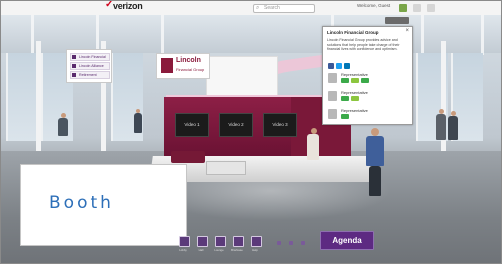 The image size is (502, 264). I want to click on screen-label: Video 3, so click(280, 124).